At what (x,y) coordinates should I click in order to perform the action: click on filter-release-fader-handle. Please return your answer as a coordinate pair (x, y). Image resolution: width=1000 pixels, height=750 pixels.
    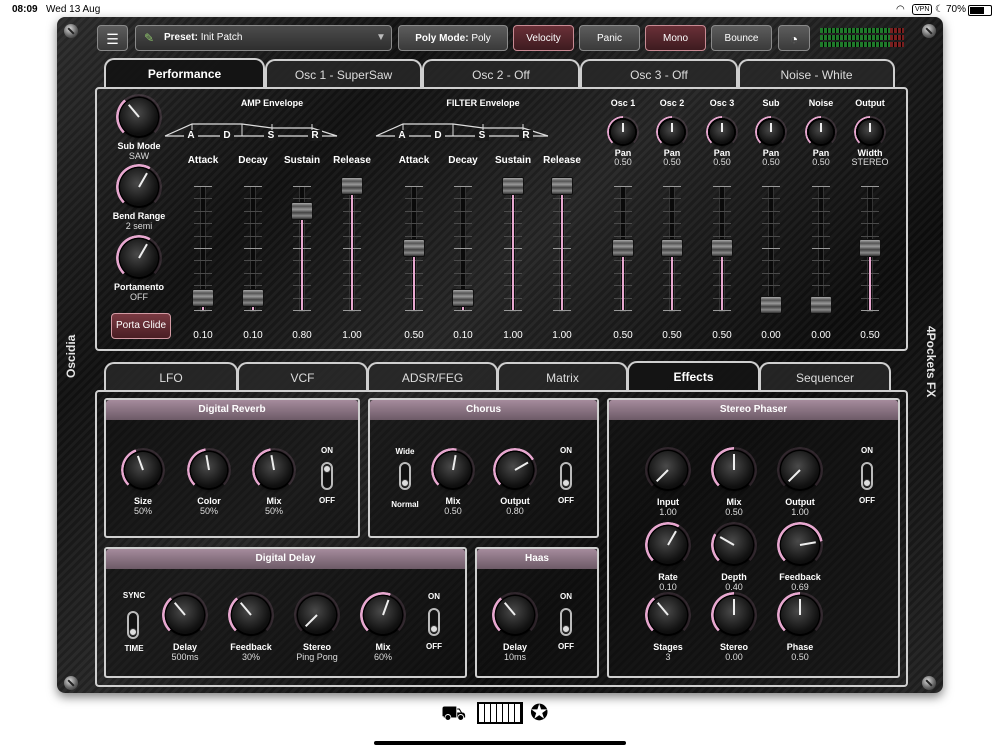
    Looking at the image, I should click on (562, 186).